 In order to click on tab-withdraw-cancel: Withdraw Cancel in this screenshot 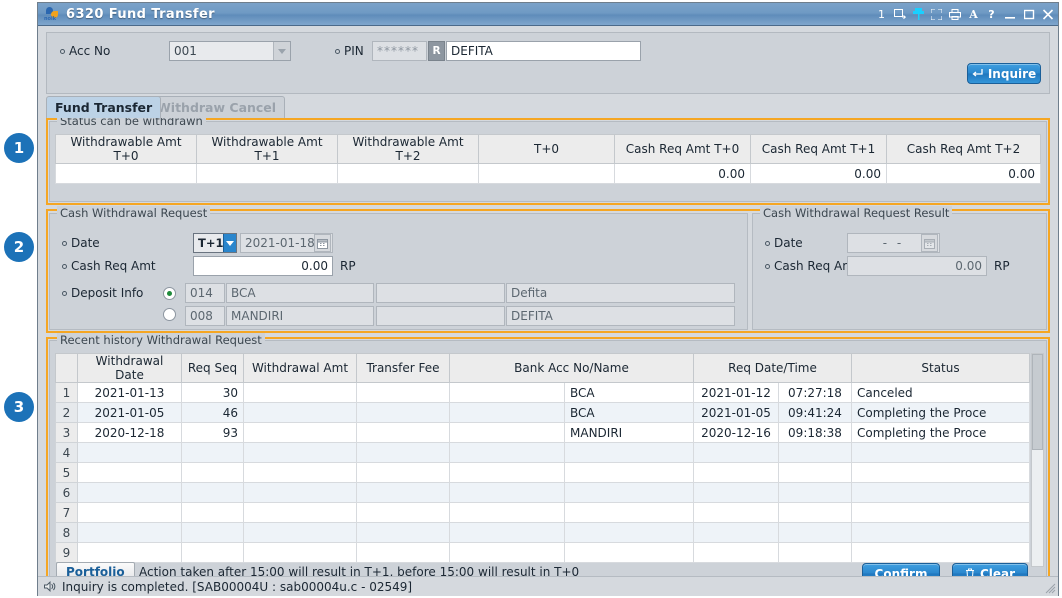, I will do `click(217, 107)`.